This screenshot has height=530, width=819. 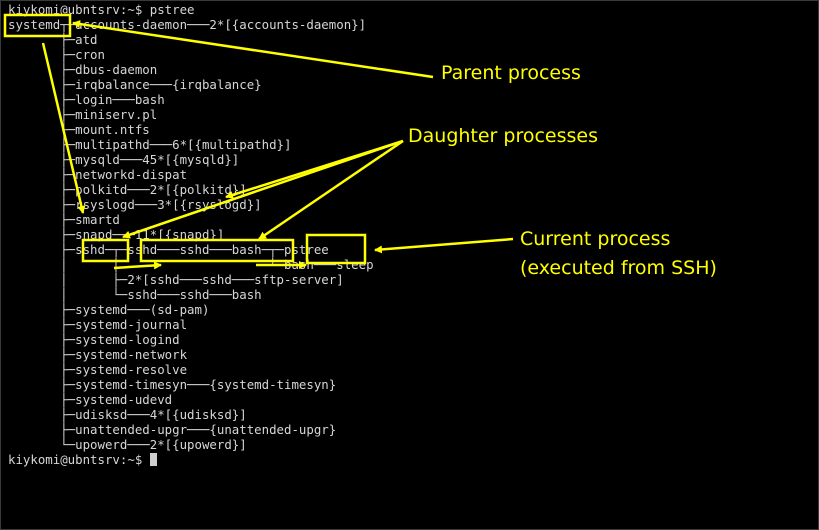 I want to click on parent-arrow, so click(x=253, y=49).